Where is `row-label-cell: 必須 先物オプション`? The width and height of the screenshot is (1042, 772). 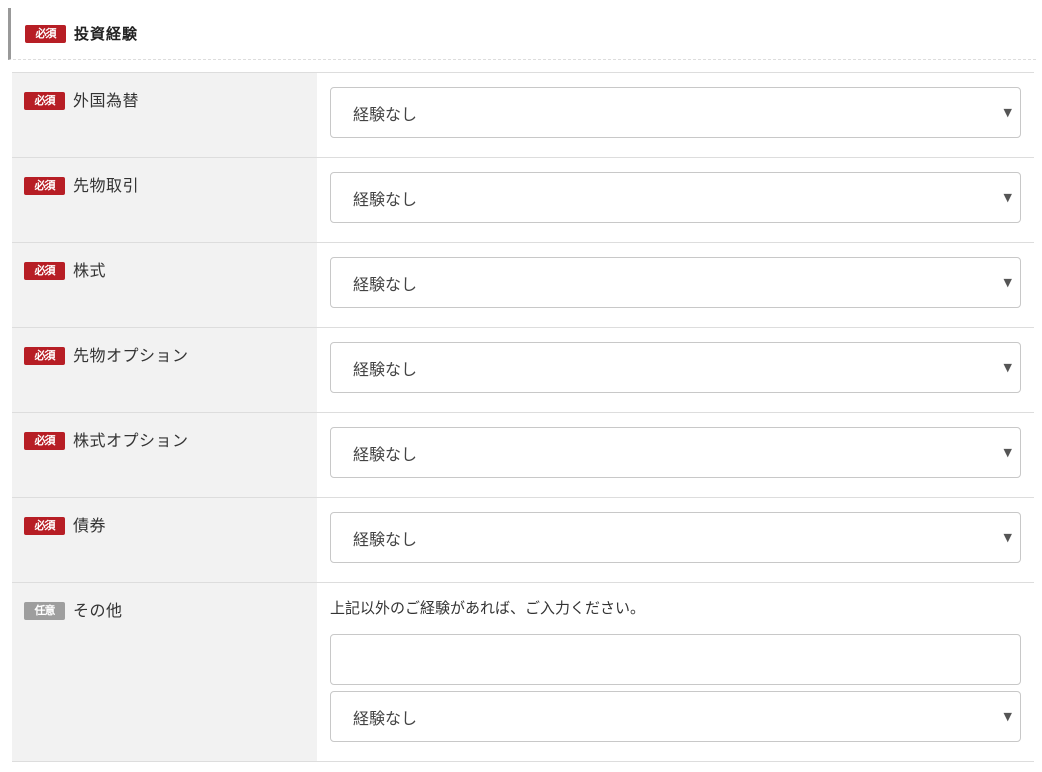 row-label-cell: 必須 先物オプション is located at coordinates (164, 370).